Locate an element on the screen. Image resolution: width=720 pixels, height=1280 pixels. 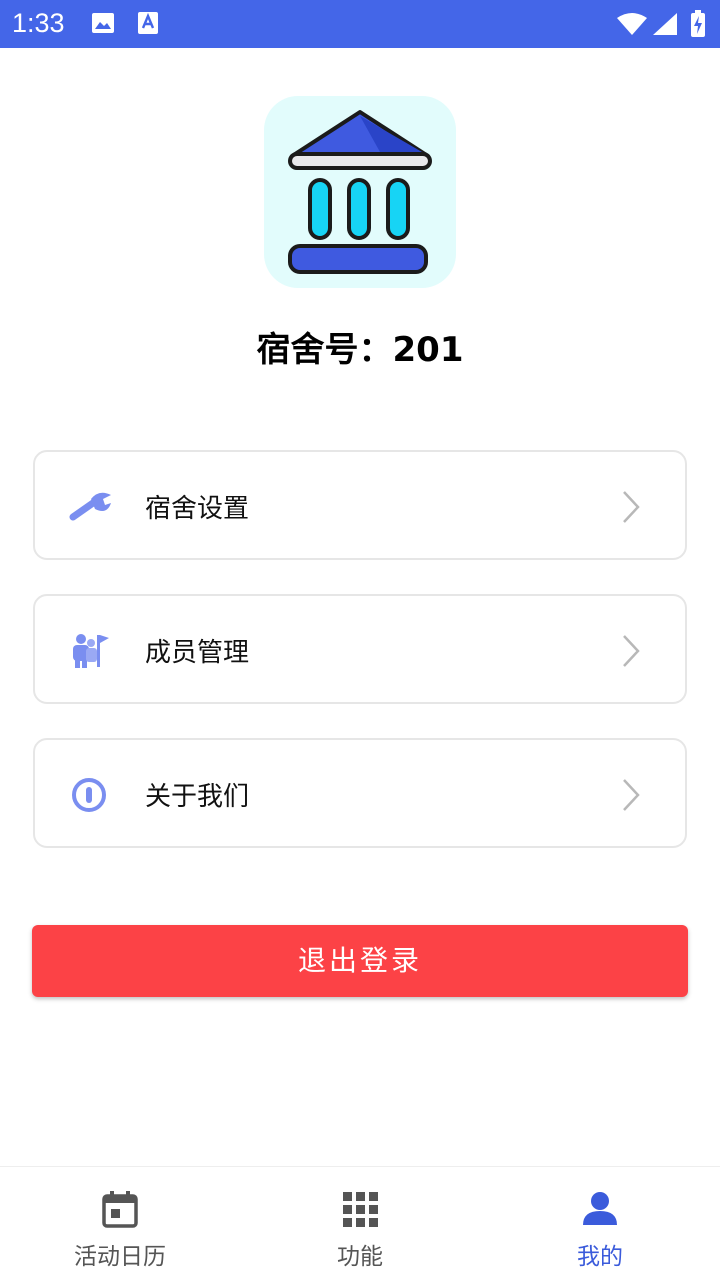
menu-item-dorm-settings: 宿舍设置 is located at coordinates (360, 505).